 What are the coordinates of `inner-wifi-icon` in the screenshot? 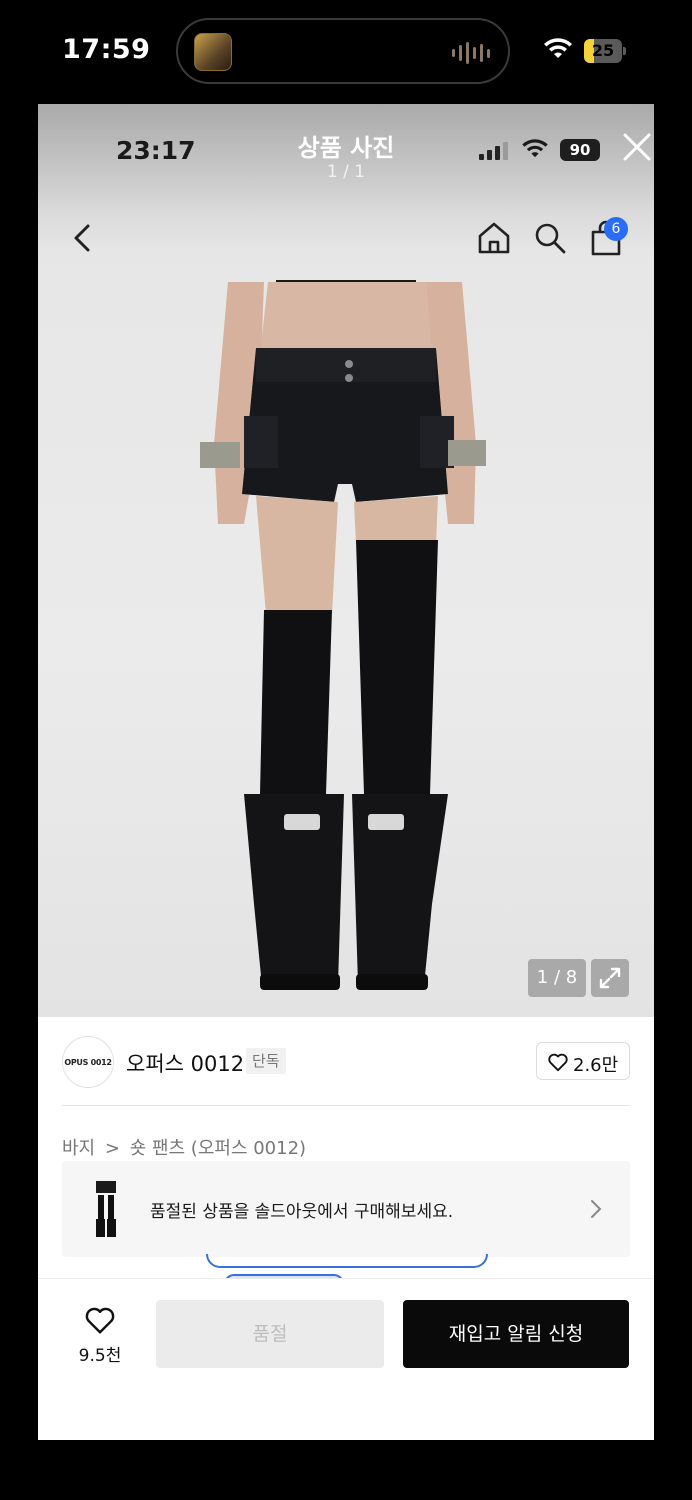 It's located at (535, 148).